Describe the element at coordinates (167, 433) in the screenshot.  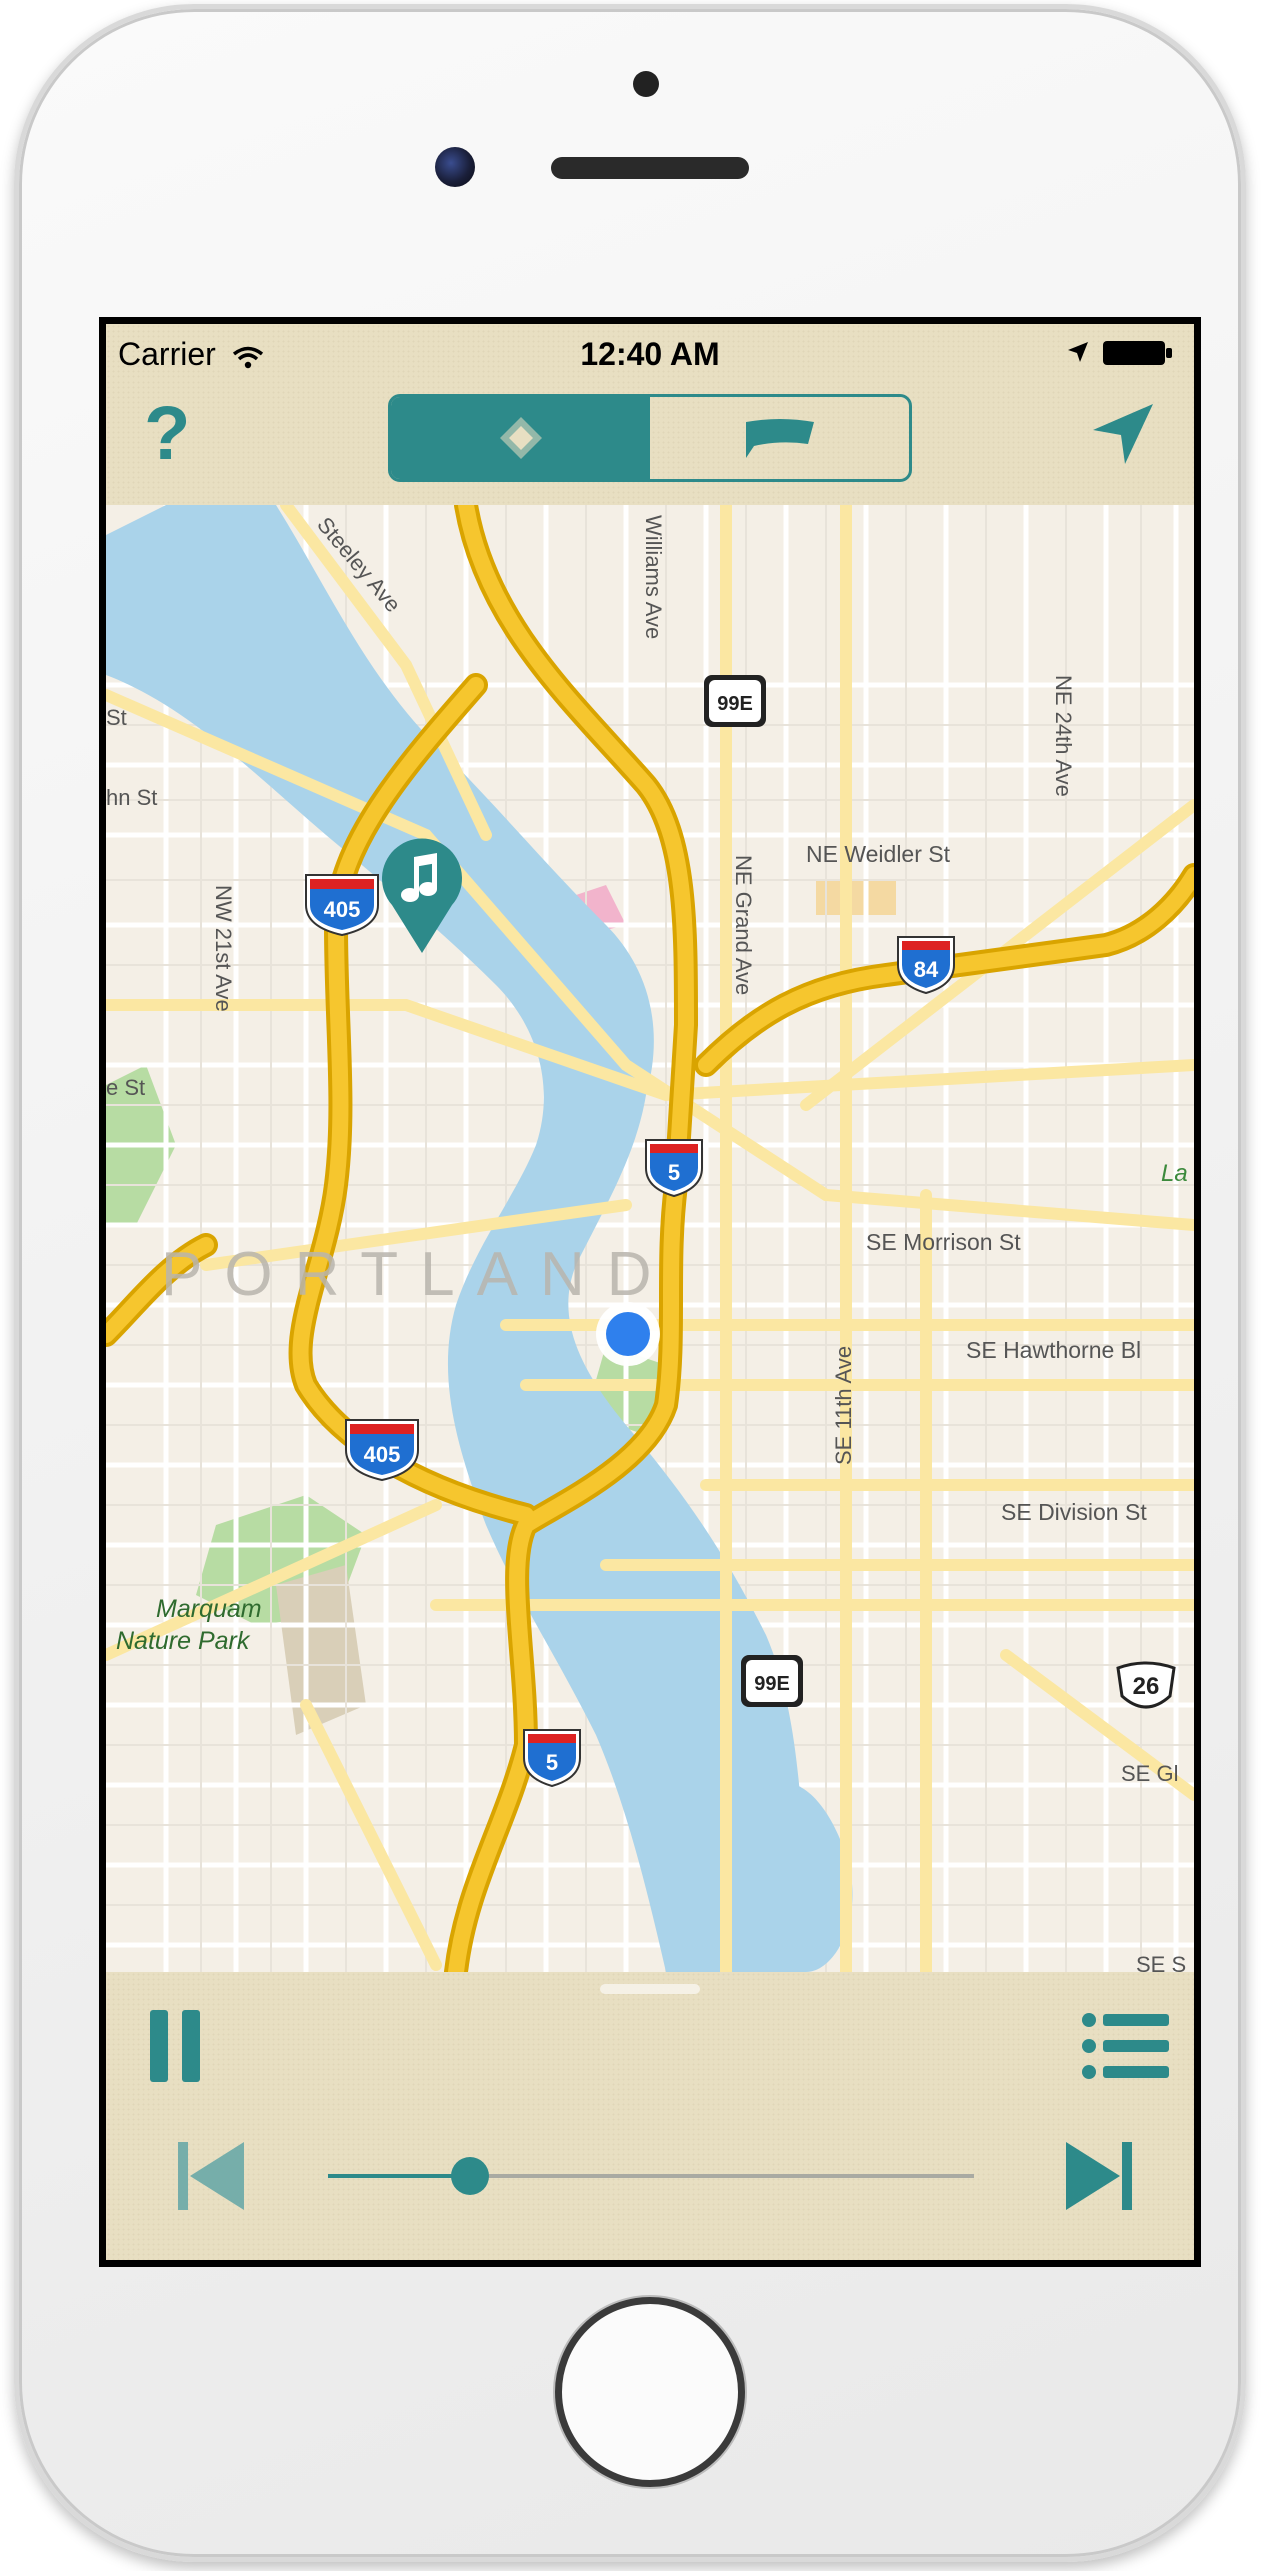
I see `help-button: ?` at that location.